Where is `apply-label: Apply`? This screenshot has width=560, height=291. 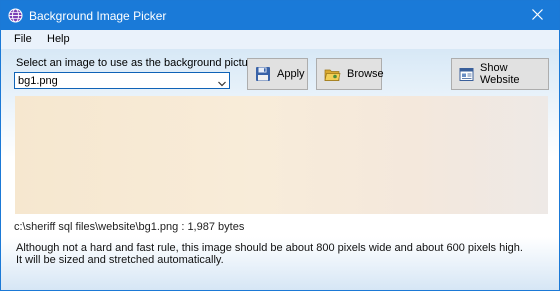
apply-label: Apply is located at coordinates (291, 74).